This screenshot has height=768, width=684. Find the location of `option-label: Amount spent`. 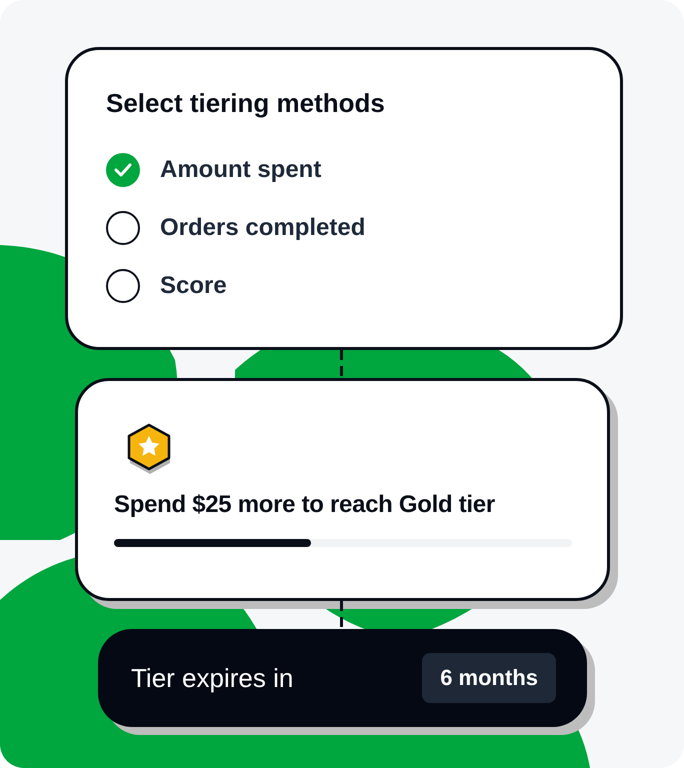

option-label: Amount spent is located at coordinates (241, 170).